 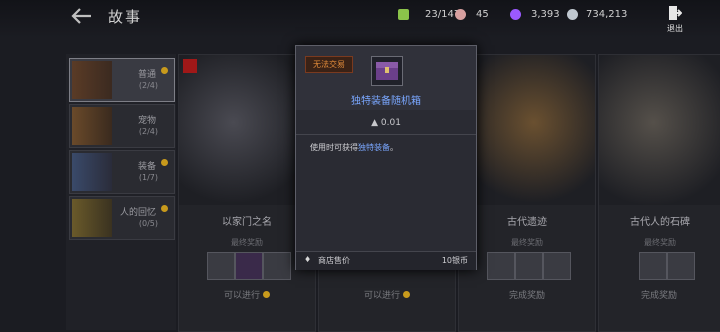 I want to click on sell-price-row: ♦ 商店售价 10银币, so click(x=386, y=260).